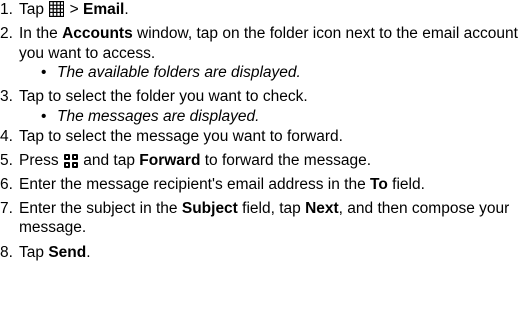 The height and width of the screenshot is (311, 532). Describe the element at coordinates (6, 136) in the screenshot. I see `step-number: 4.` at that location.